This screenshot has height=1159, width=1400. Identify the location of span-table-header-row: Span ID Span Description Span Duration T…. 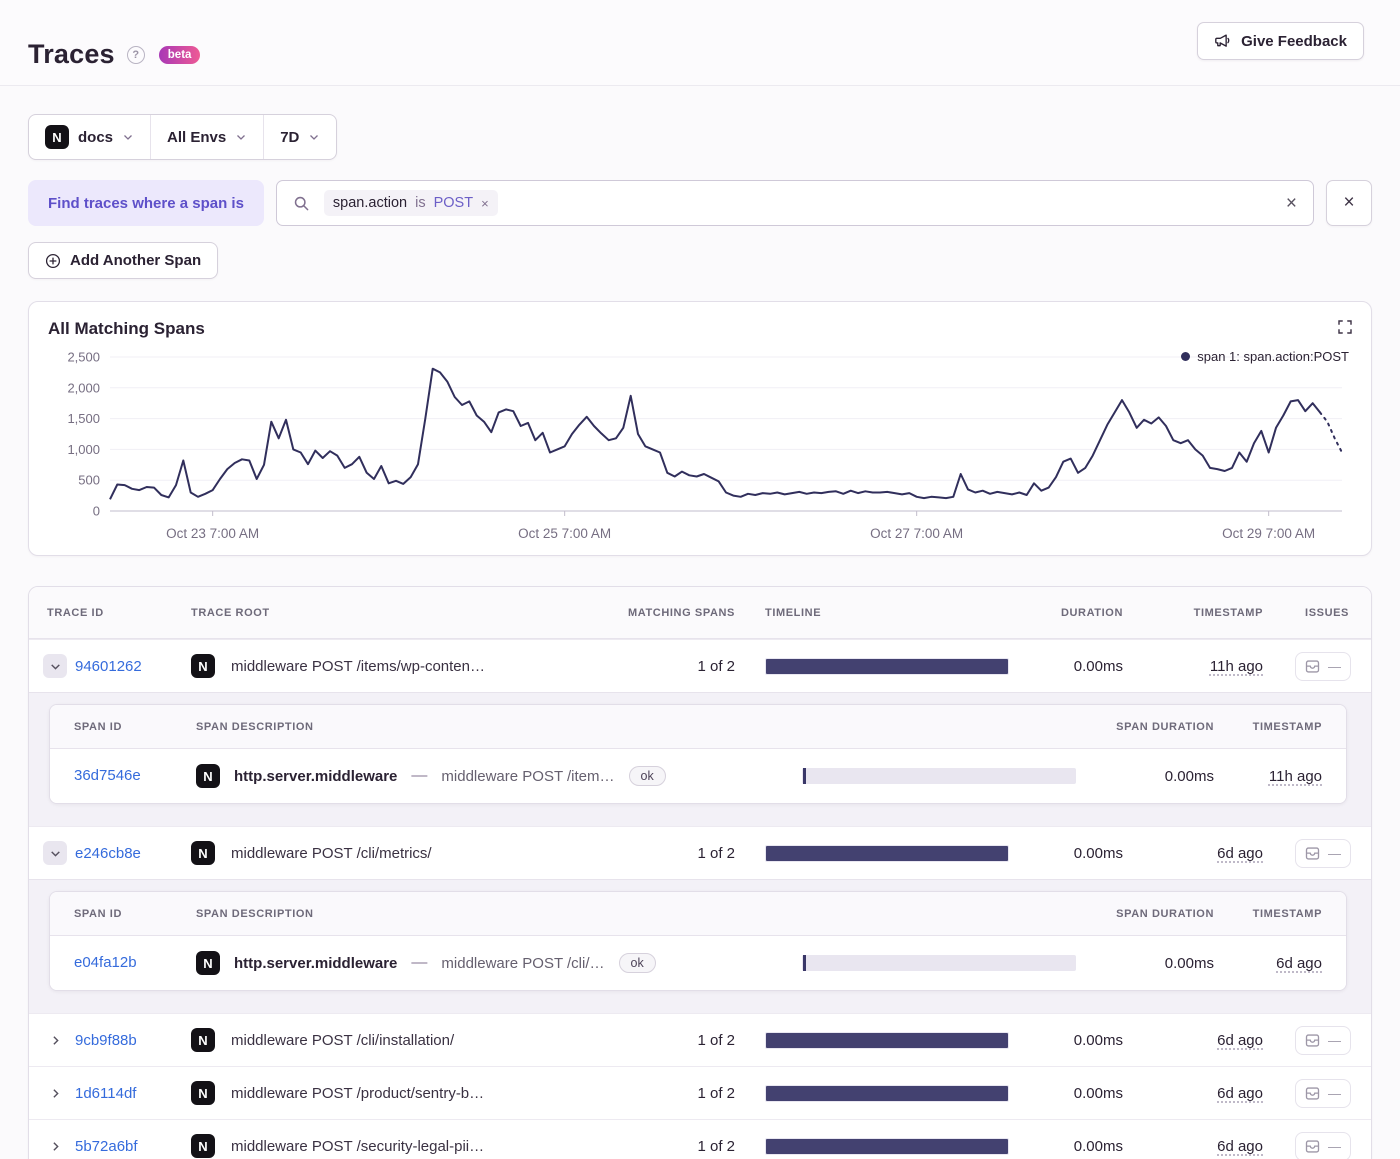
(698, 727).